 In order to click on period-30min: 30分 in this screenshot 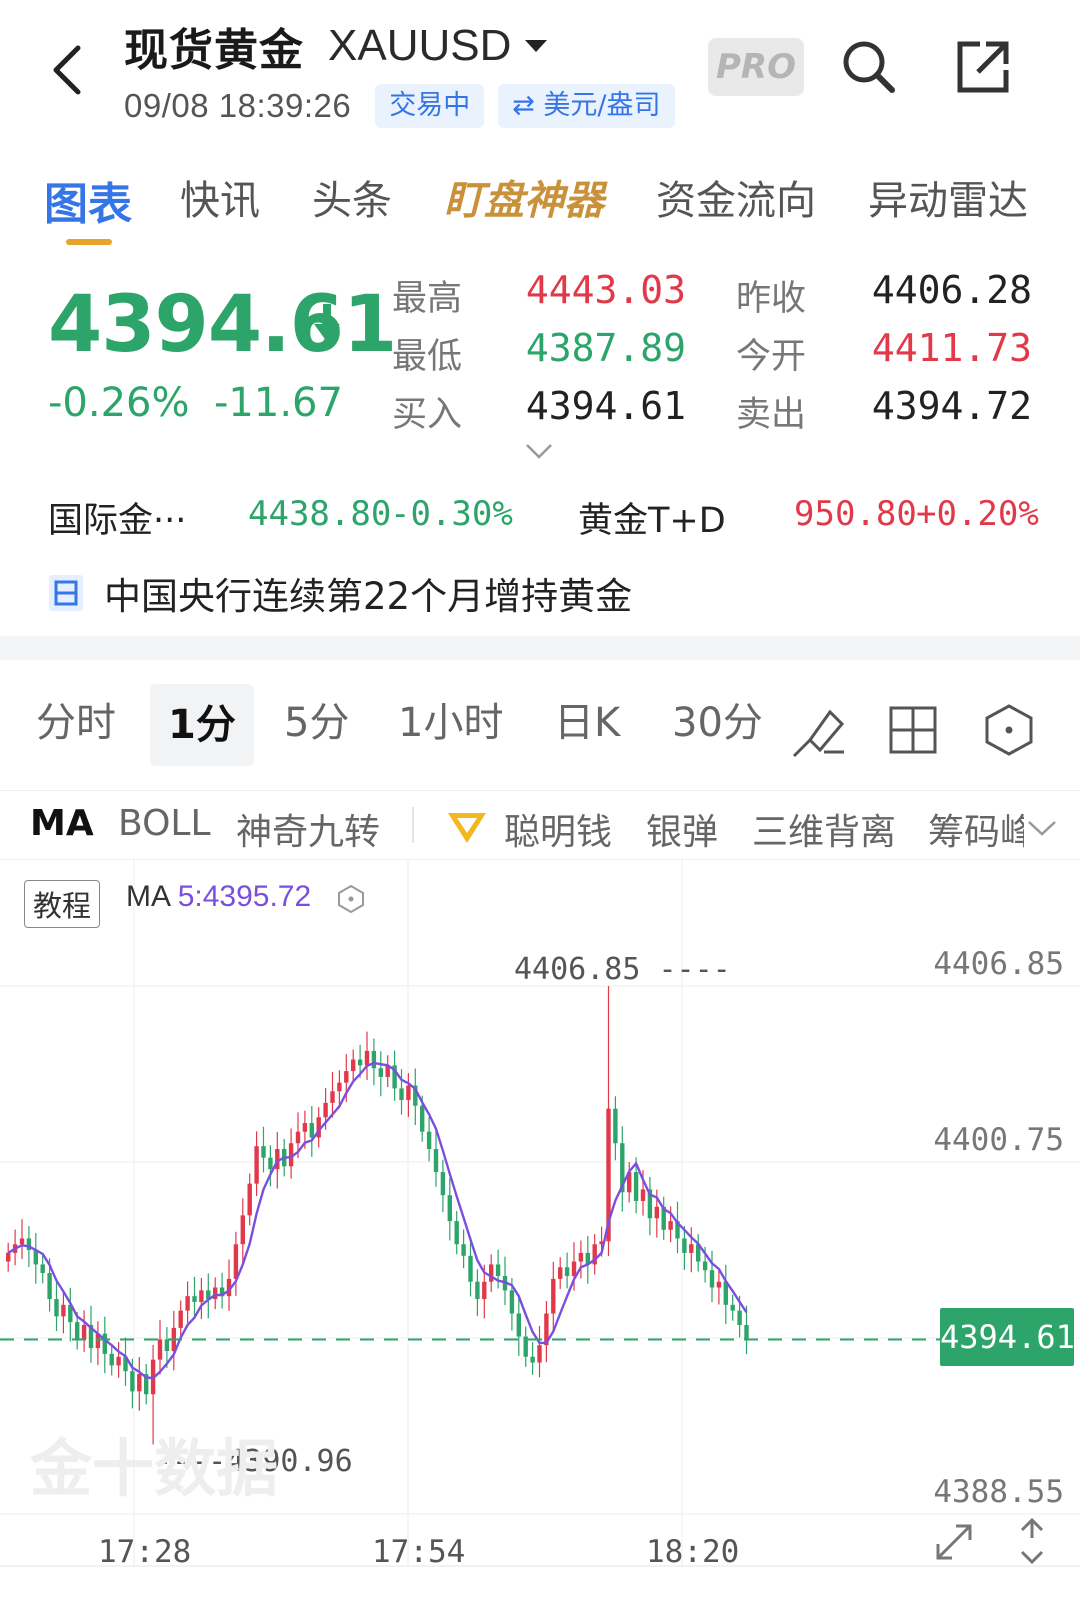, I will do `click(717, 719)`.